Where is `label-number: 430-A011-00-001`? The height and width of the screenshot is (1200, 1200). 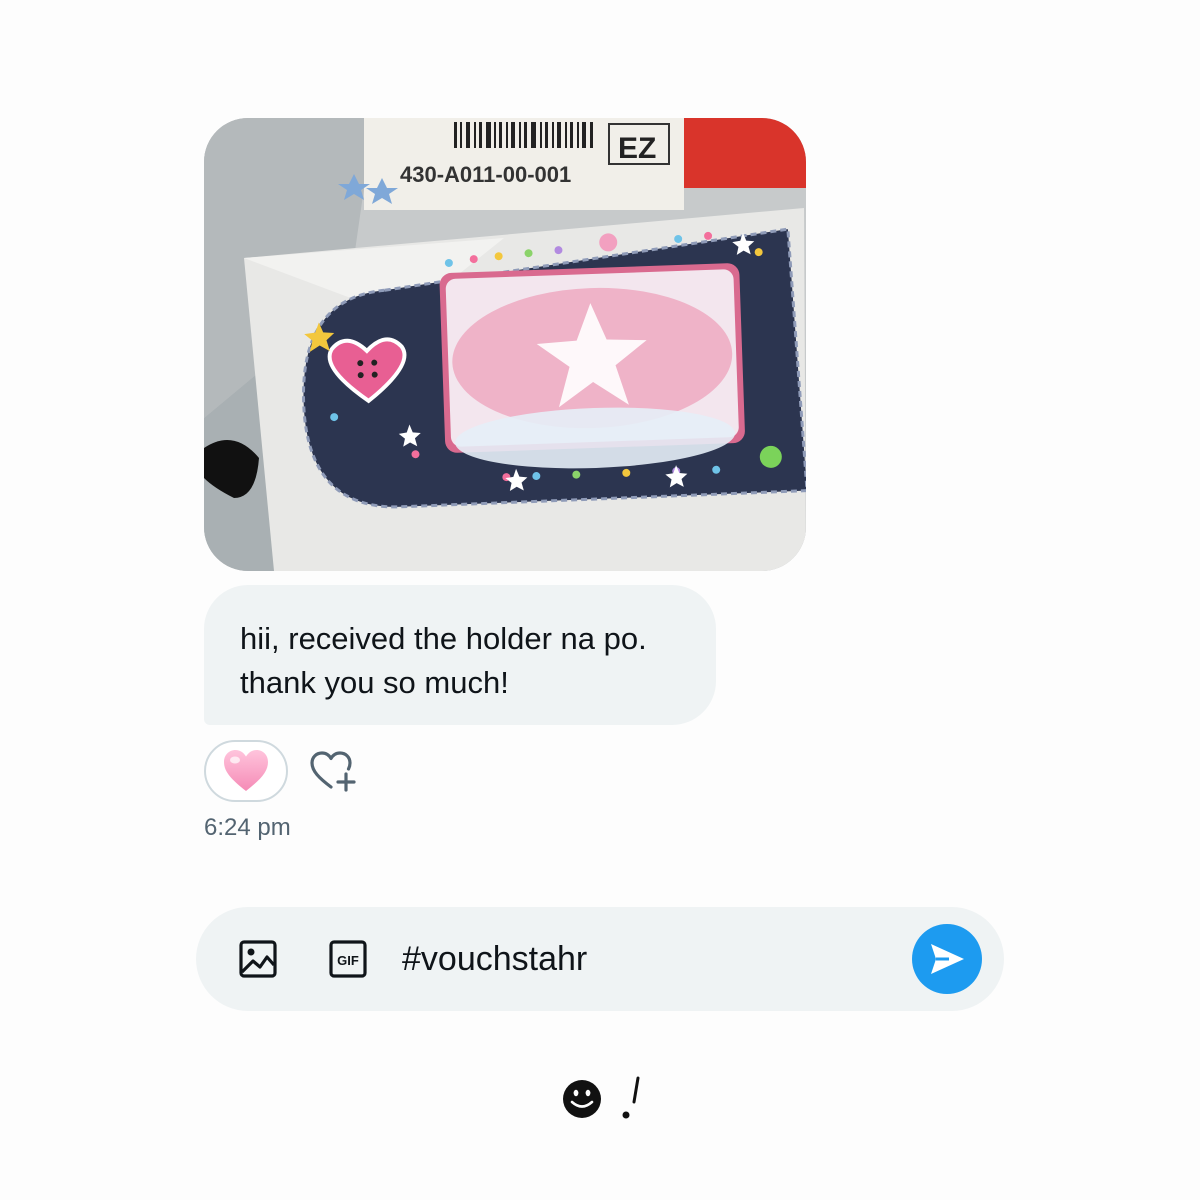 label-number: 430-A011-00-001 is located at coordinates (485, 174).